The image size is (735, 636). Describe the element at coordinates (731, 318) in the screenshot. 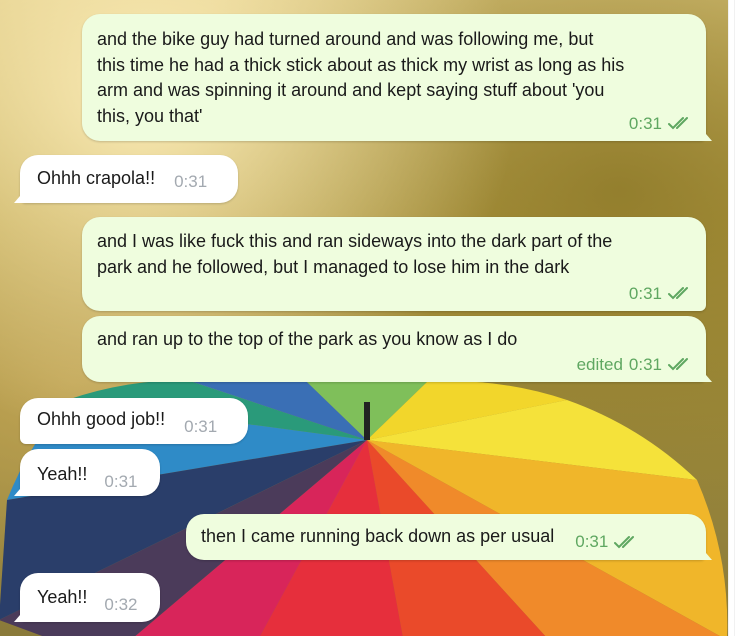

I see `scrollbar-thumb` at that location.